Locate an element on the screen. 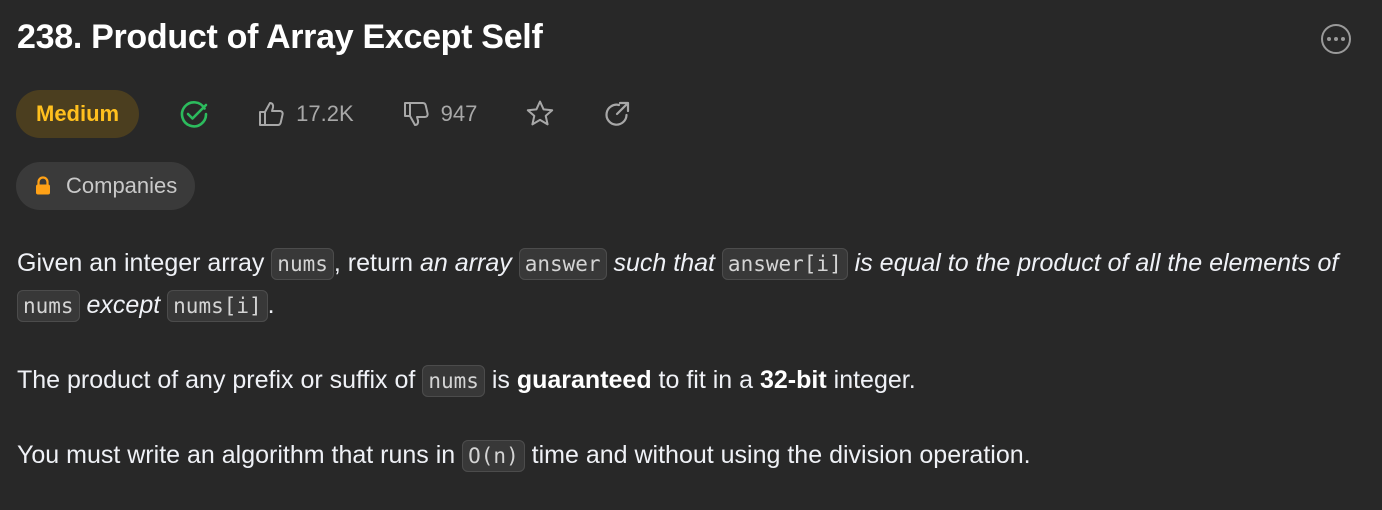 The width and height of the screenshot is (1382, 510). problem-title: 238. Product of Array Except Self is located at coordinates (280, 37).